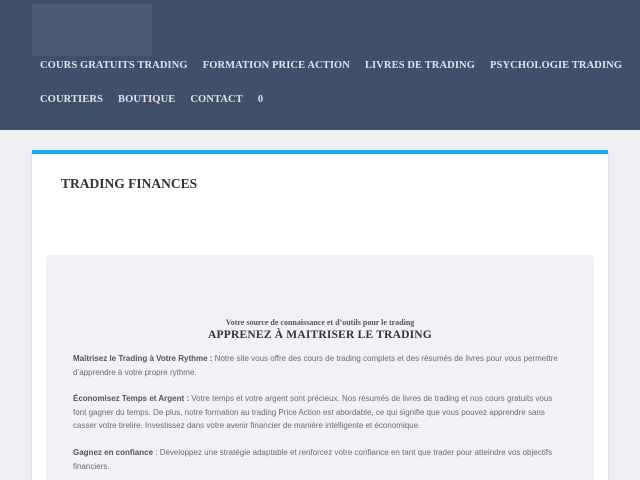 This screenshot has height=480, width=640. I want to click on nav-psychologie-trading: PSYCHOLOGIE TRADING, so click(556, 65).